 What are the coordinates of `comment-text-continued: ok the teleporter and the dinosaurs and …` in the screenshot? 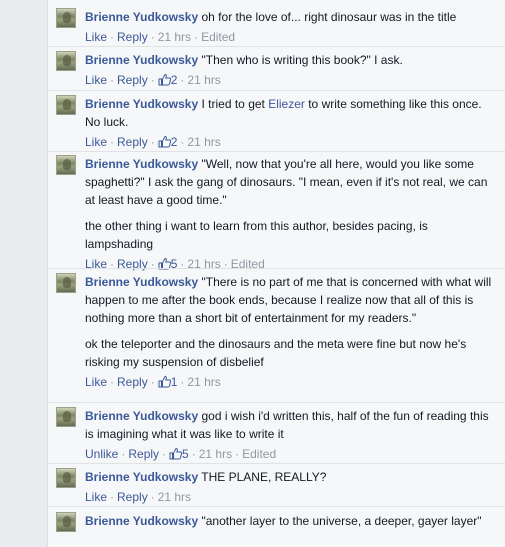 It's located at (276, 353).